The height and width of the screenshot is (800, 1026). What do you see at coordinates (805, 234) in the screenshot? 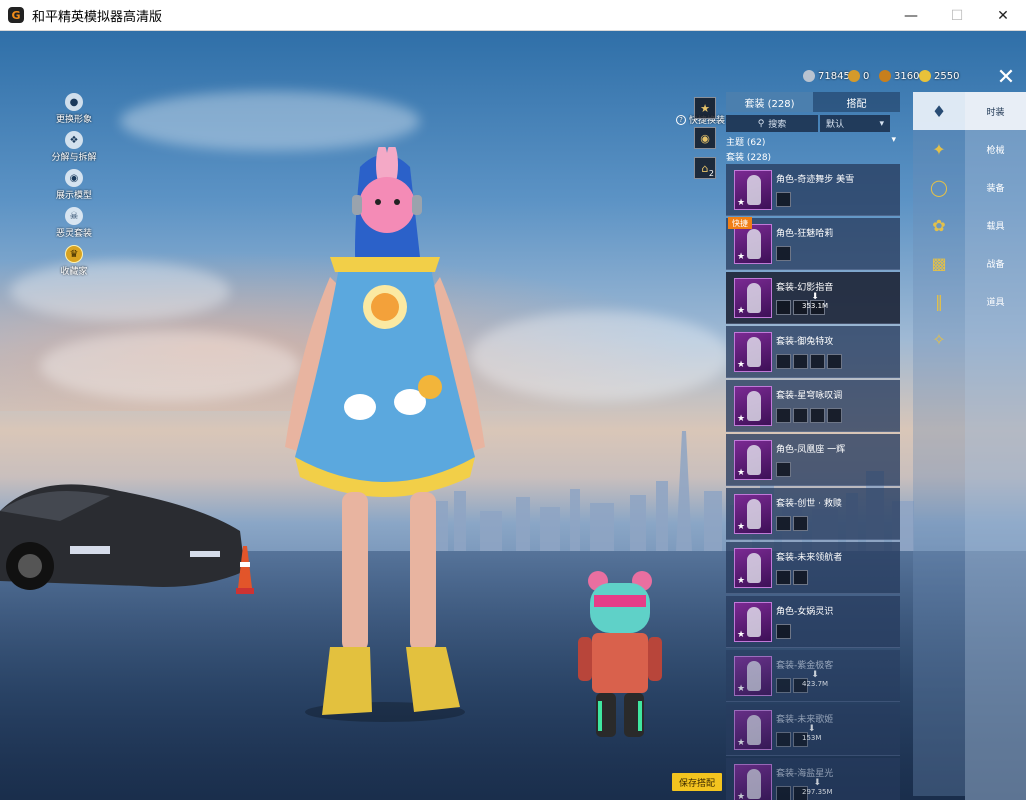
I see `outfit-name: 角色-狂魅哈莉` at bounding box center [805, 234].